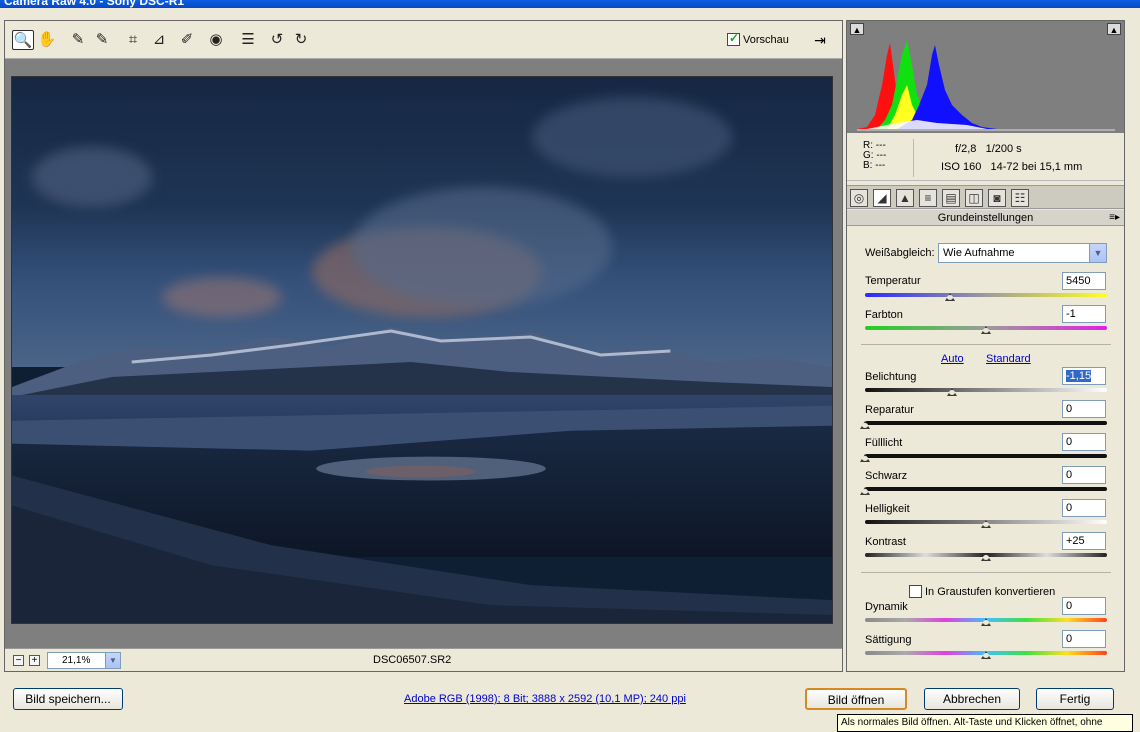 This screenshot has width=1140, height=732. I want to click on contrast-field: +25, so click(1084, 541).